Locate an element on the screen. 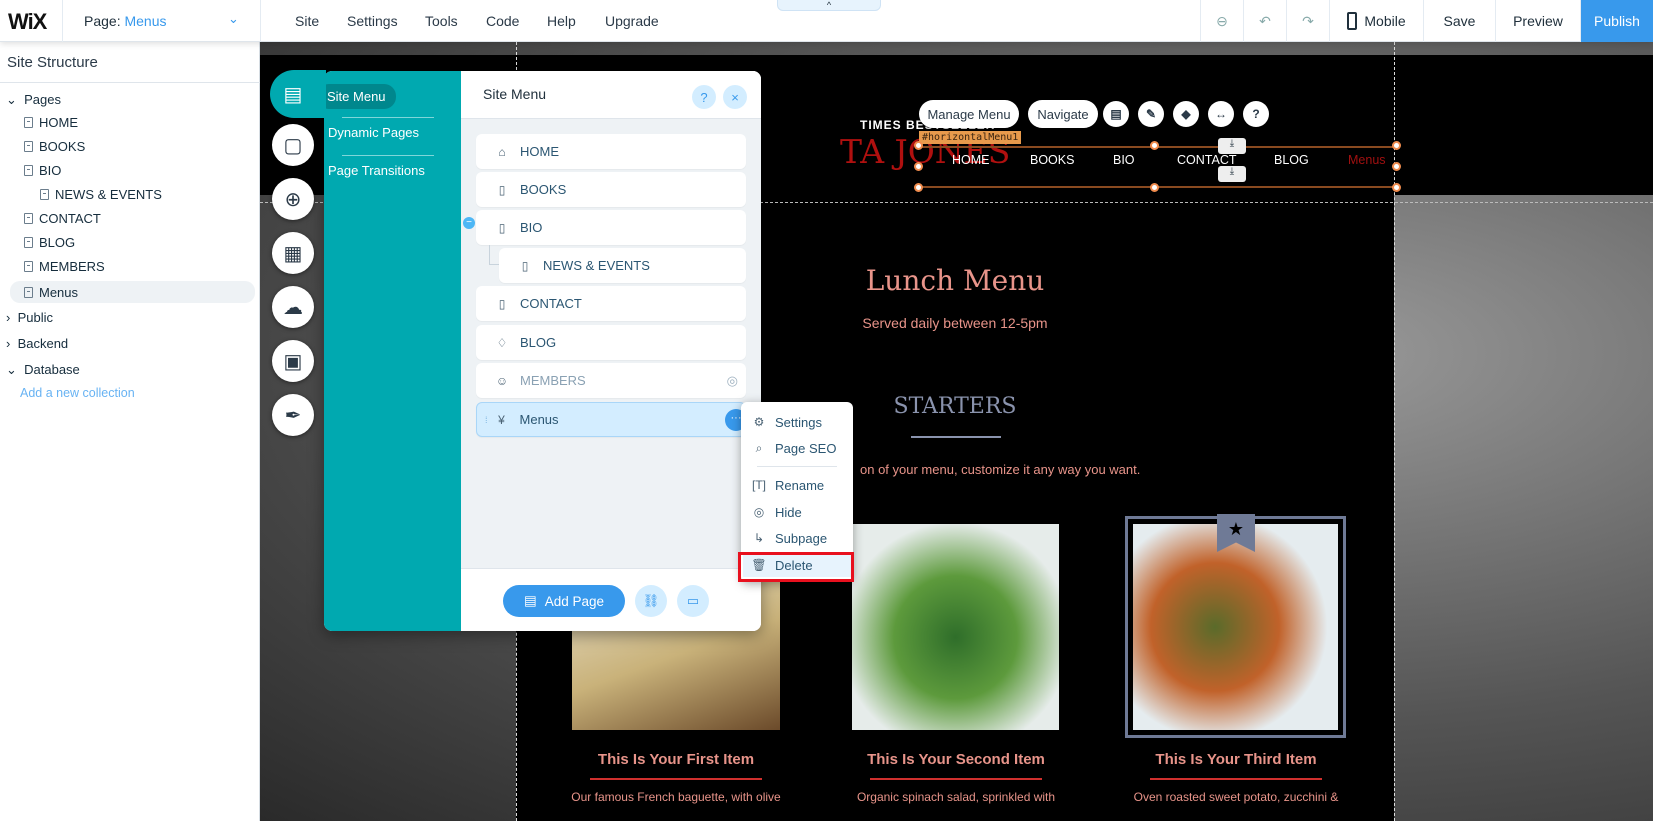 This screenshot has width=1653, height=821. help-icon: ? is located at coordinates (1256, 114).